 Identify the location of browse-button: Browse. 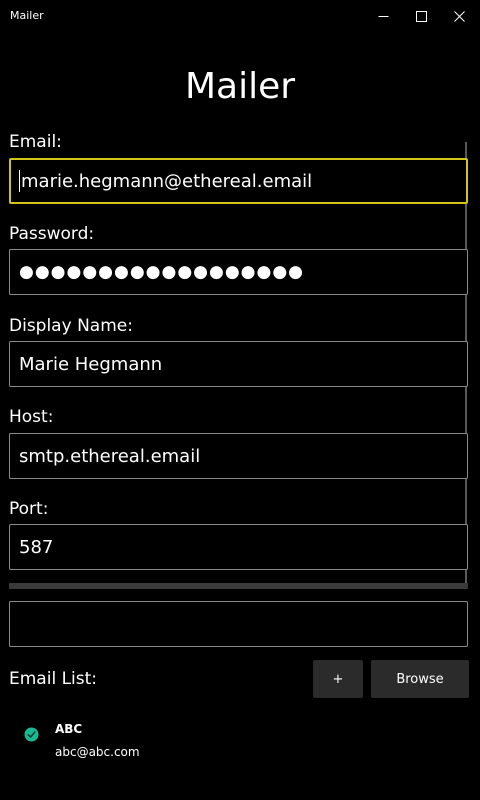
(420, 679).